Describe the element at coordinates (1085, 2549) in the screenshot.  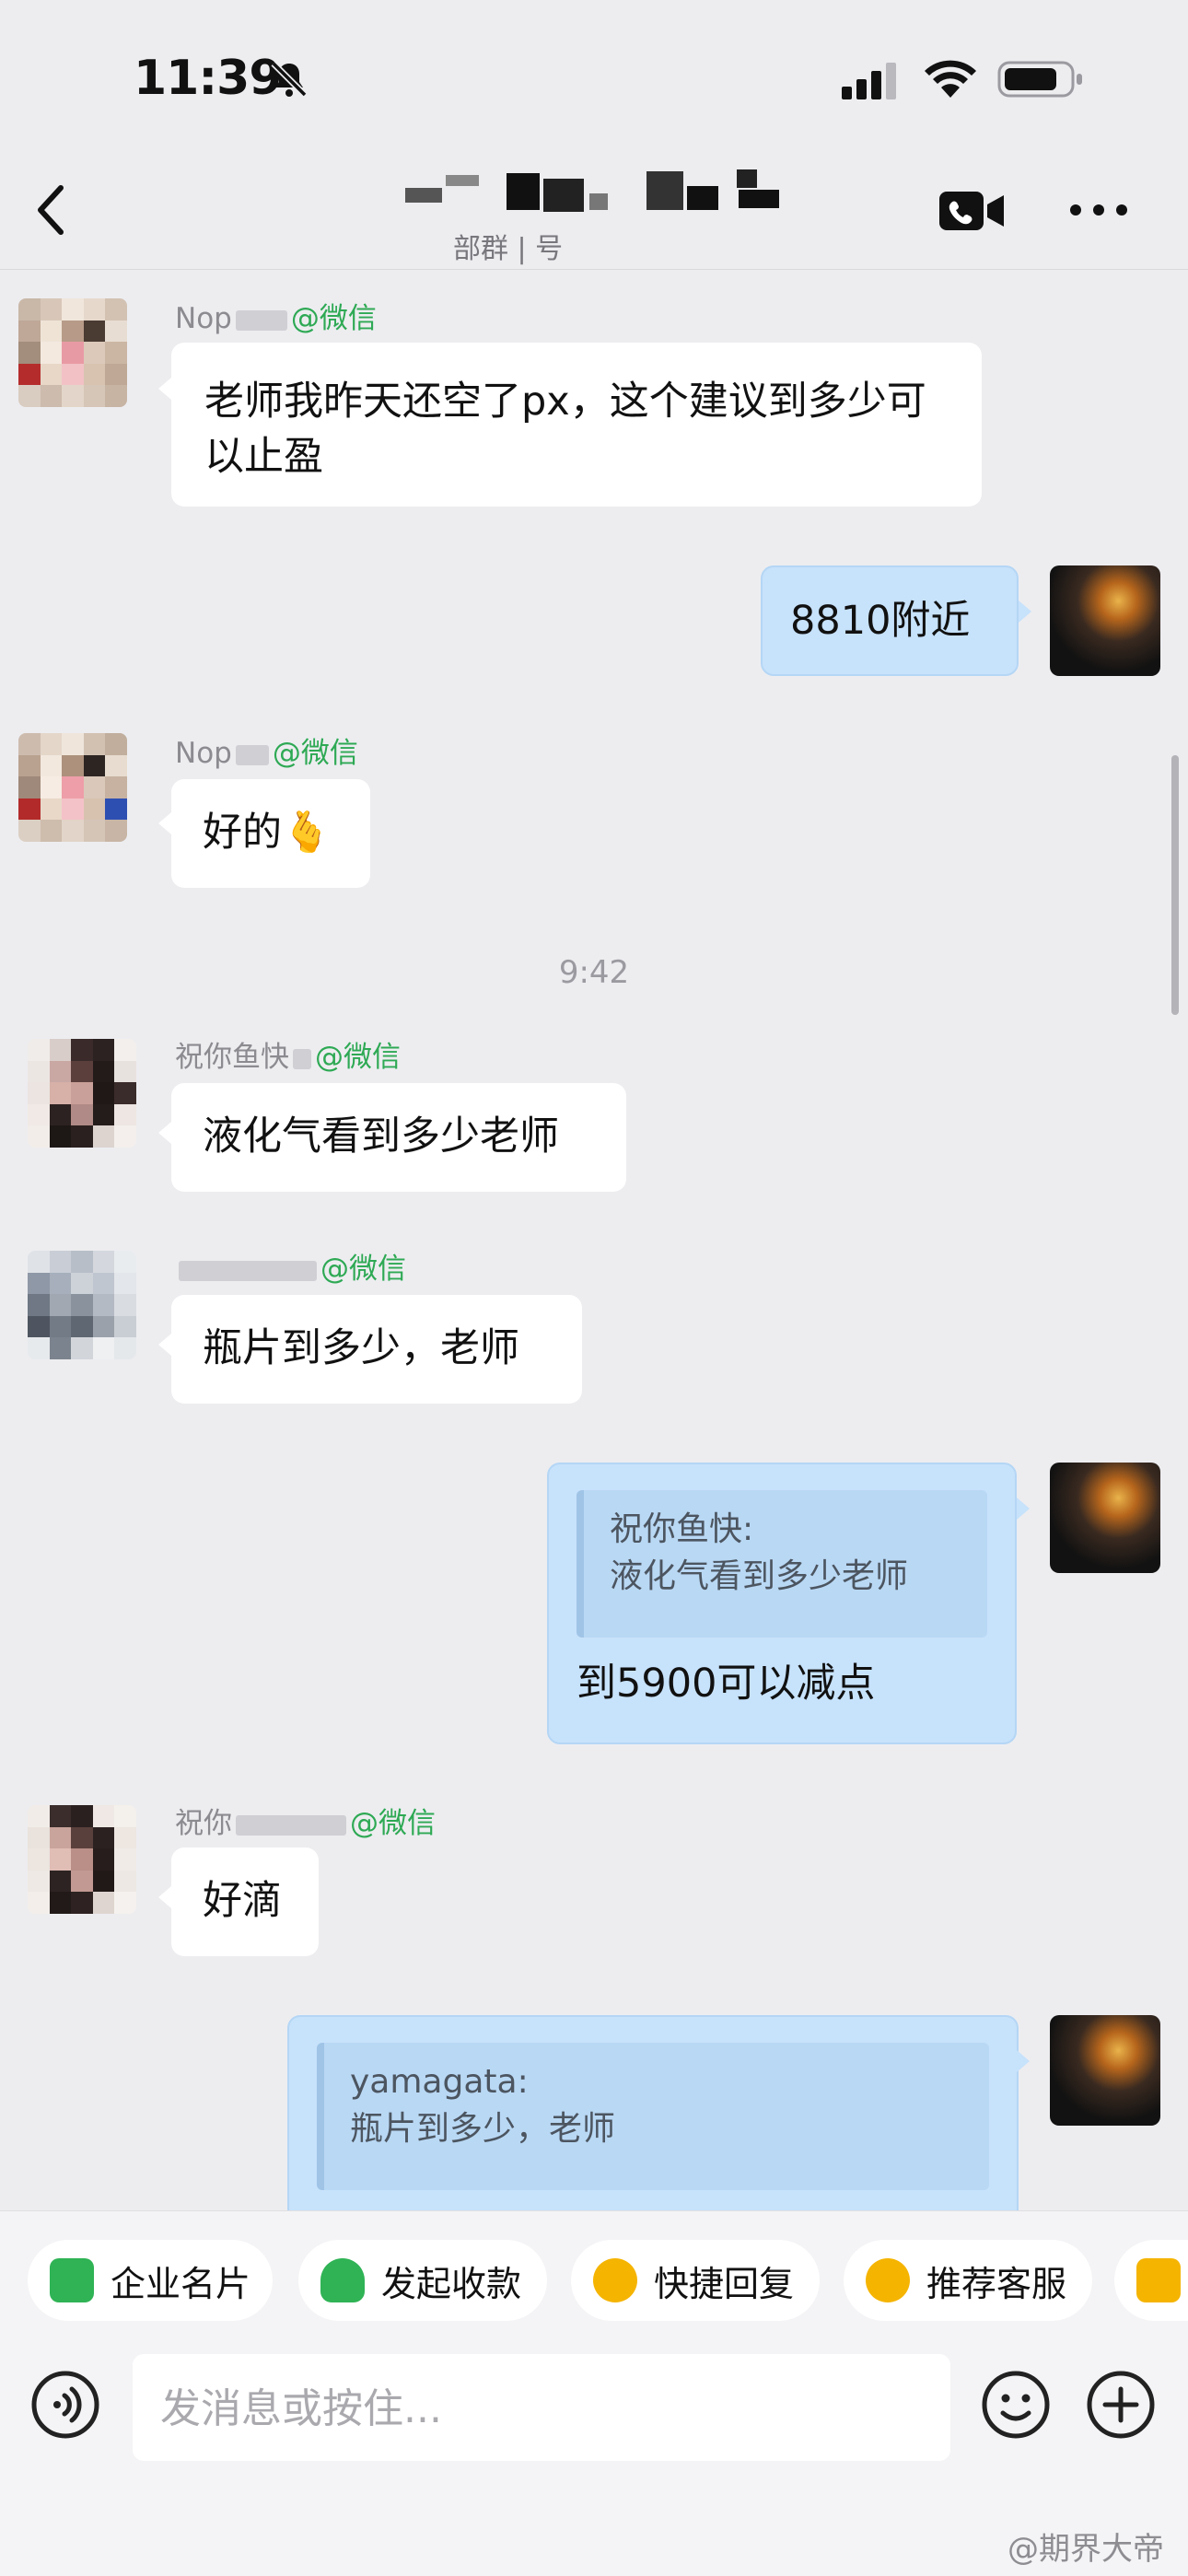
I see `watermark: @期界大帝` at that location.